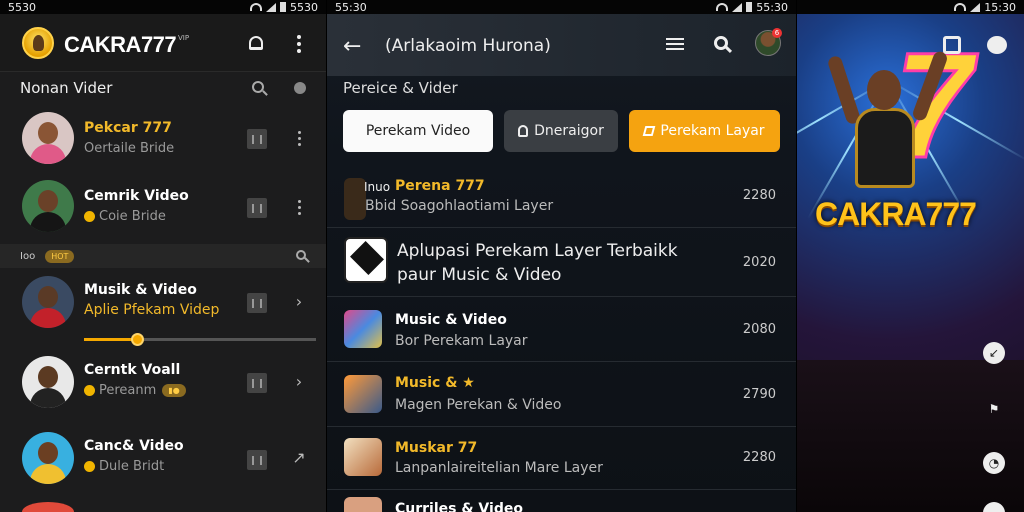  What do you see at coordinates (140, 290) in the screenshot?
I see `item-title: Musik & Video` at bounding box center [140, 290].